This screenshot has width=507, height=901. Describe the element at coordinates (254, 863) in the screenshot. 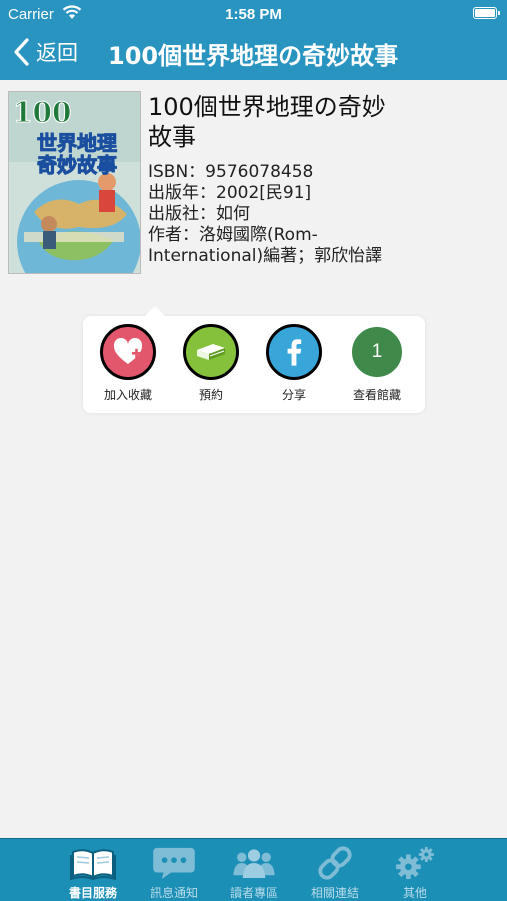

I see `users-icon` at that location.